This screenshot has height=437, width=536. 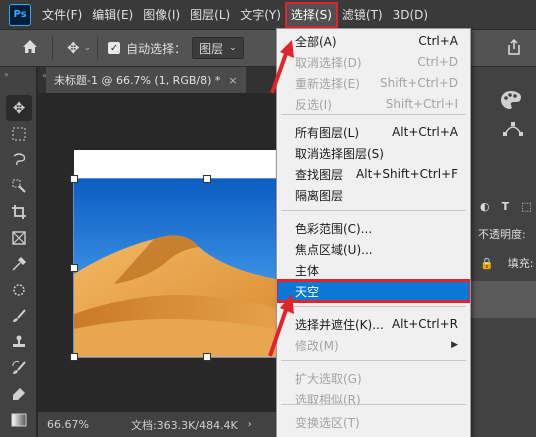 What do you see at coordinates (520, 263) in the screenshot?
I see `fill-label: 填充:` at bounding box center [520, 263].